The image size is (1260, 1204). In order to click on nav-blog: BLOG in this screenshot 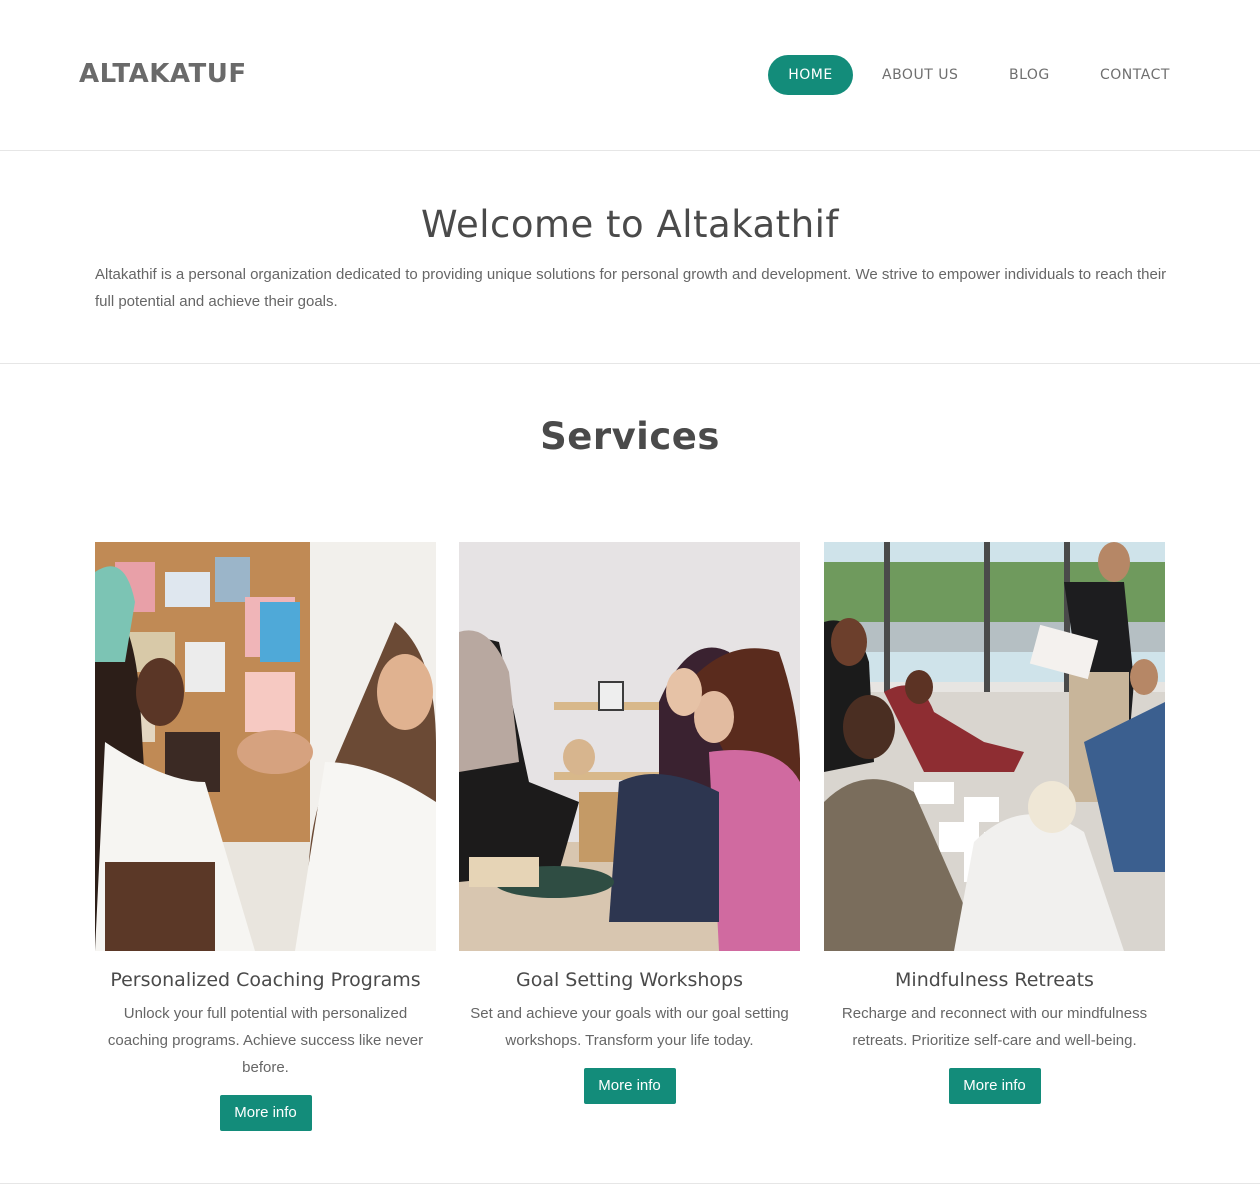, I will do `click(1029, 75)`.